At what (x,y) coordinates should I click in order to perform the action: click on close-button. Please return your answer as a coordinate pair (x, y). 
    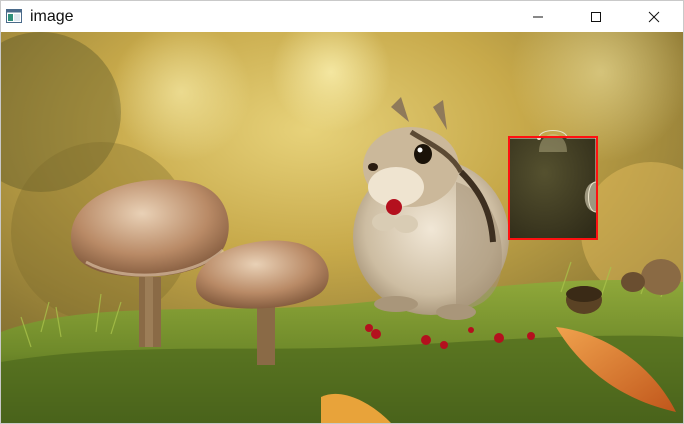
    Looking at the image, I should click on (654, 16).